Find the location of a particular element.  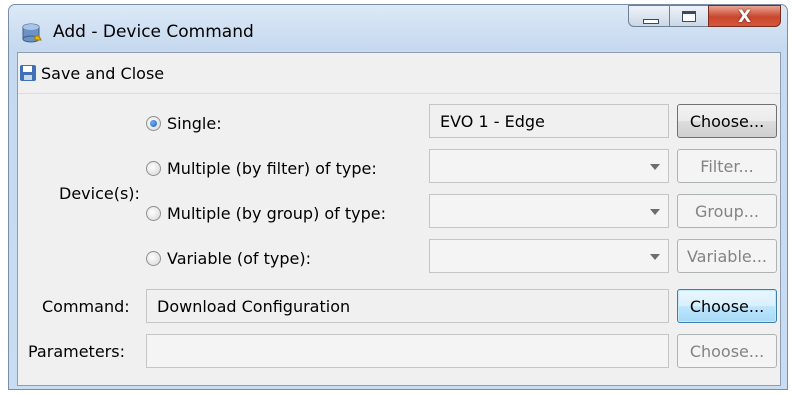

window-title: Add - Device Command is located at coordinates (153, 32).